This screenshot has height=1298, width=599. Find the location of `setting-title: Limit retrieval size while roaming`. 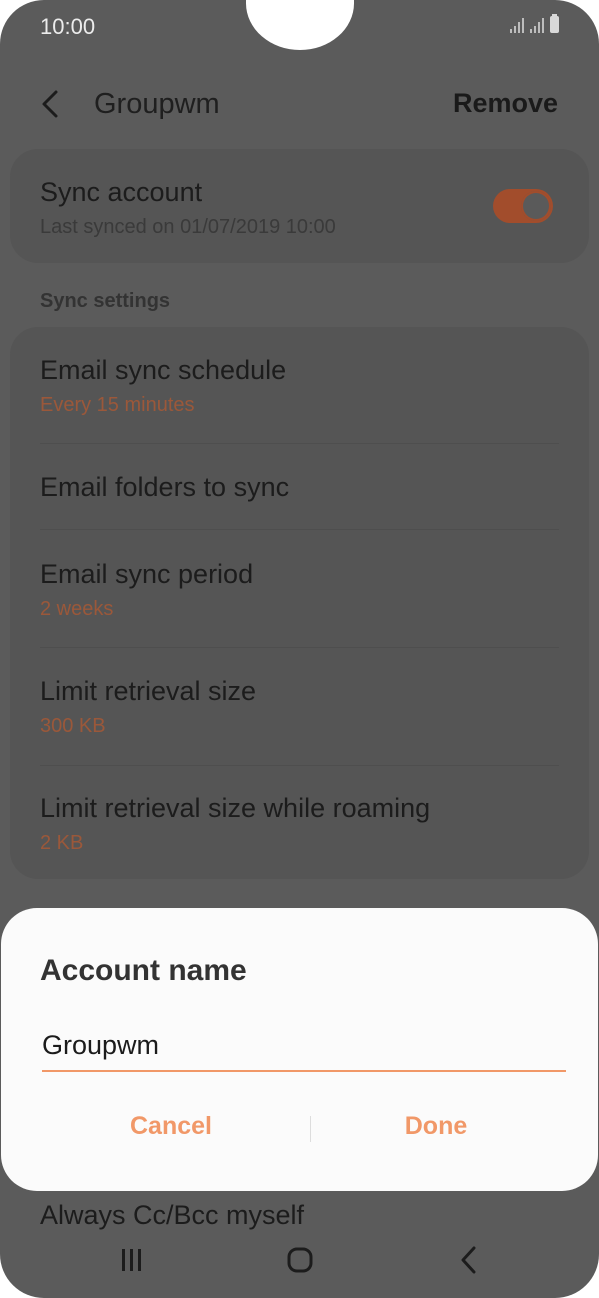

setting-title: Limit retrieval size while roaming is located at coordinates (235, 808).